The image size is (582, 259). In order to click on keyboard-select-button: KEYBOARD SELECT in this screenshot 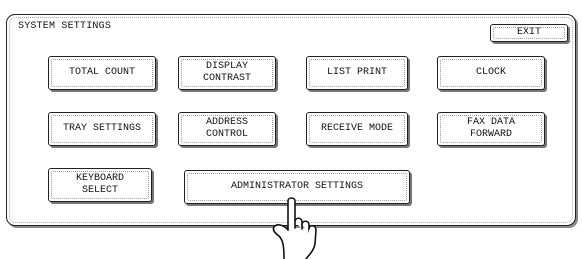, I will do `click(100, 185)`.